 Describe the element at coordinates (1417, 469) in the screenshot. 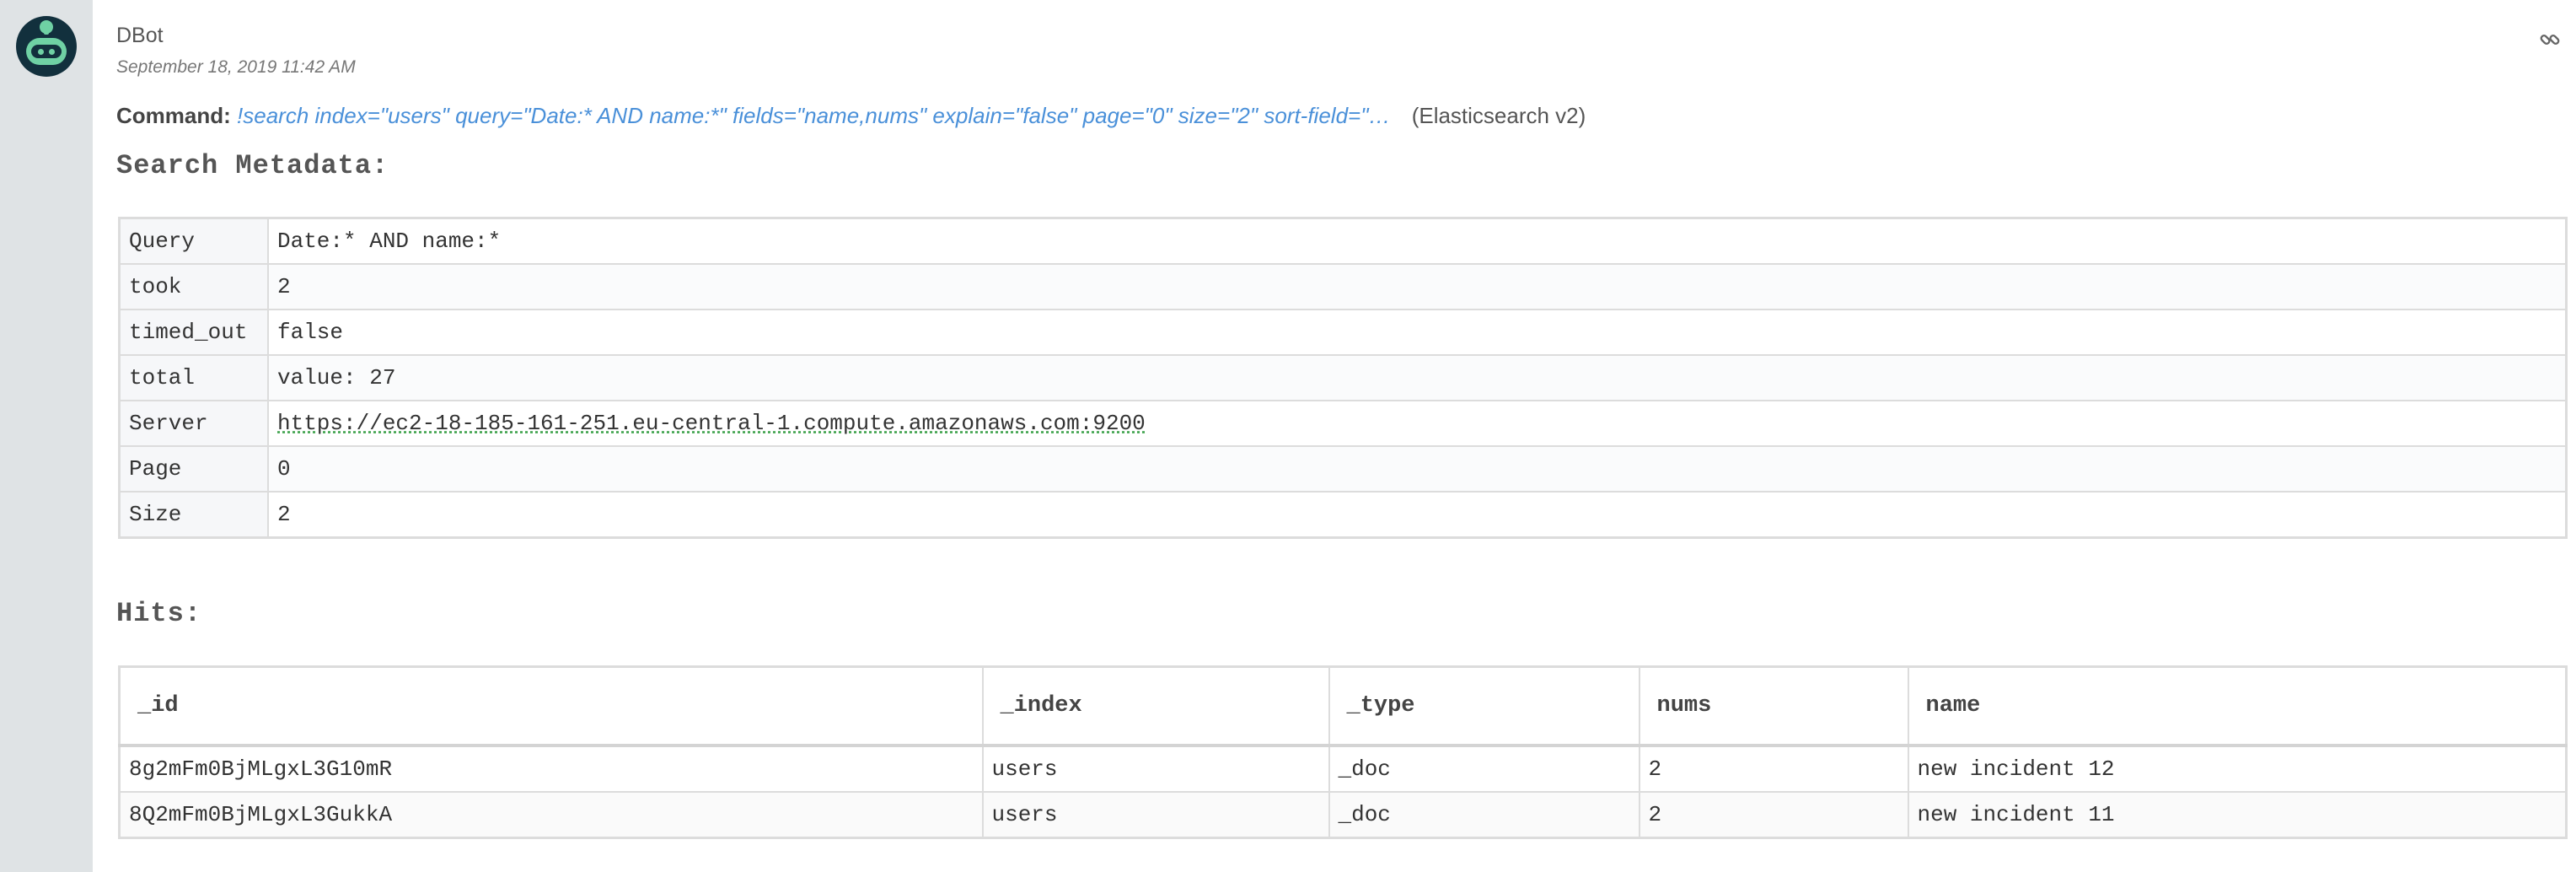

I see `metadata-value: 0` at that location.